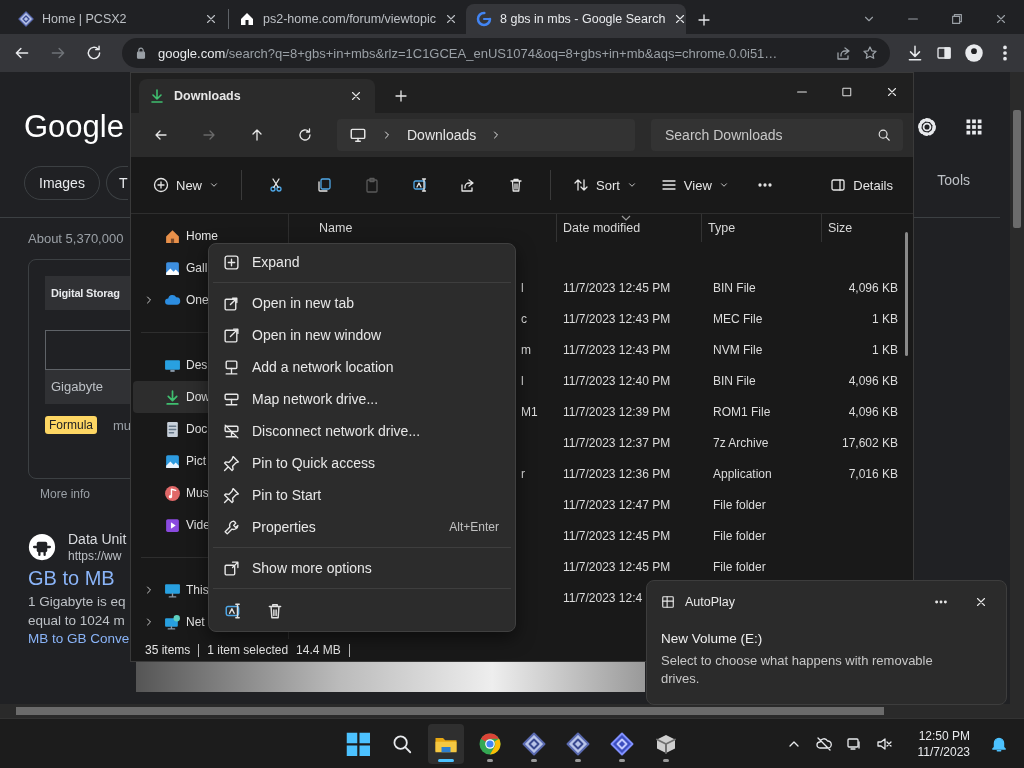 This screenshot has height=768, width=1024. I want to click on result-snippet: 1 Gigabyte is eq, so click(77, 601).